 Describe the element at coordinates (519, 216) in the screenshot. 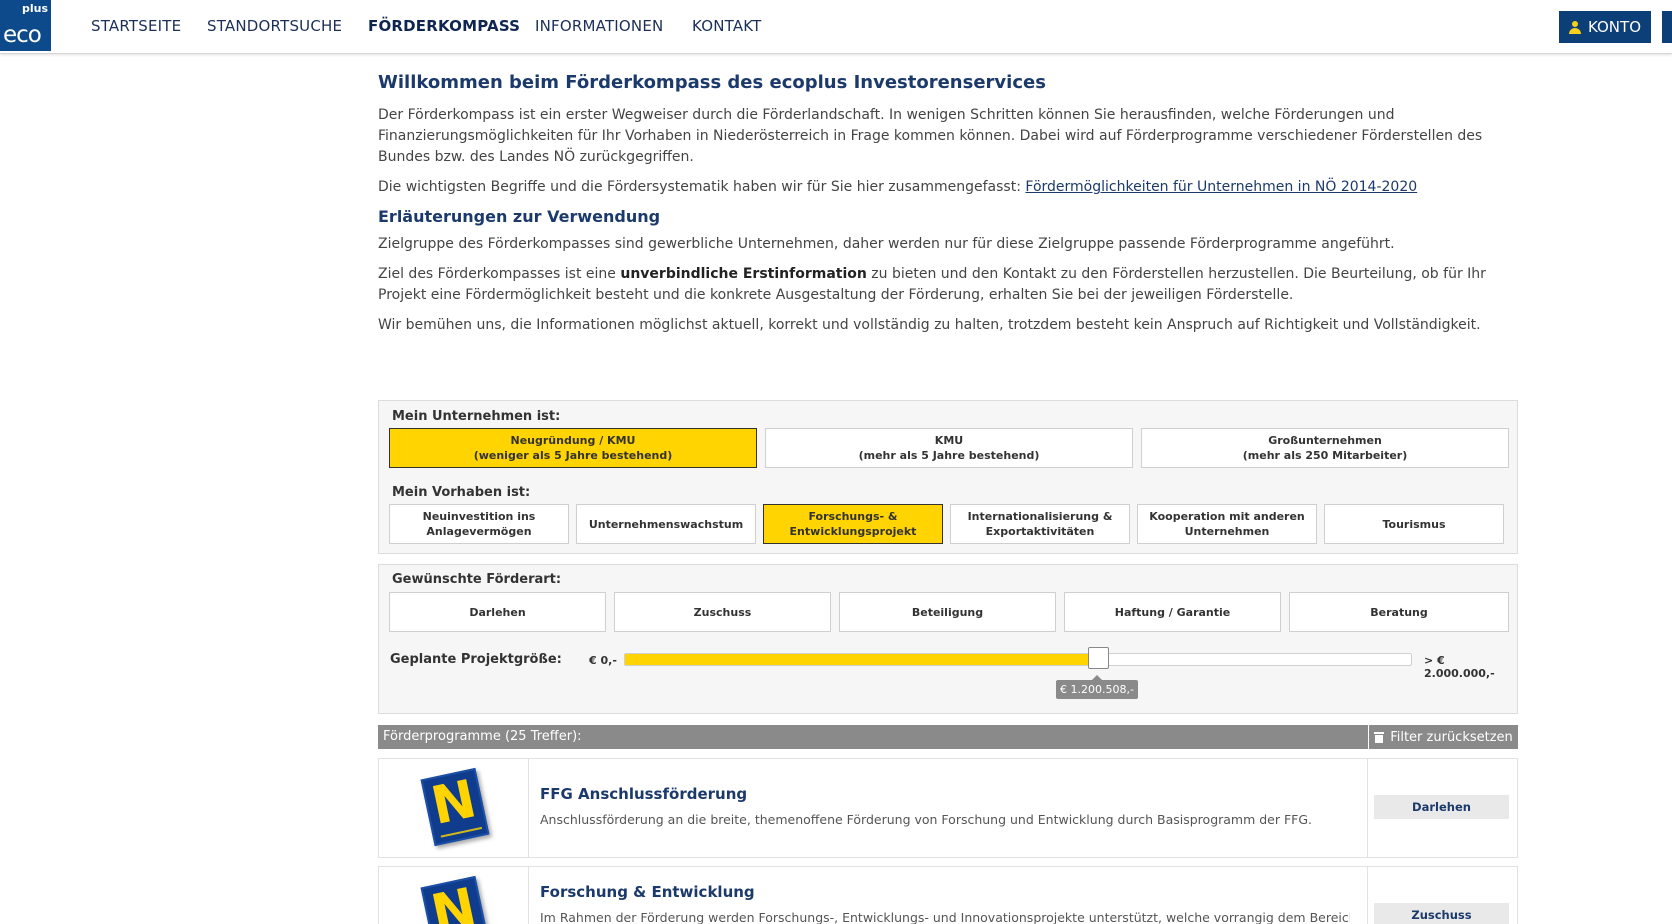

I see `usage-subtitle: Erläuterungen zur Verwendung` at that location.